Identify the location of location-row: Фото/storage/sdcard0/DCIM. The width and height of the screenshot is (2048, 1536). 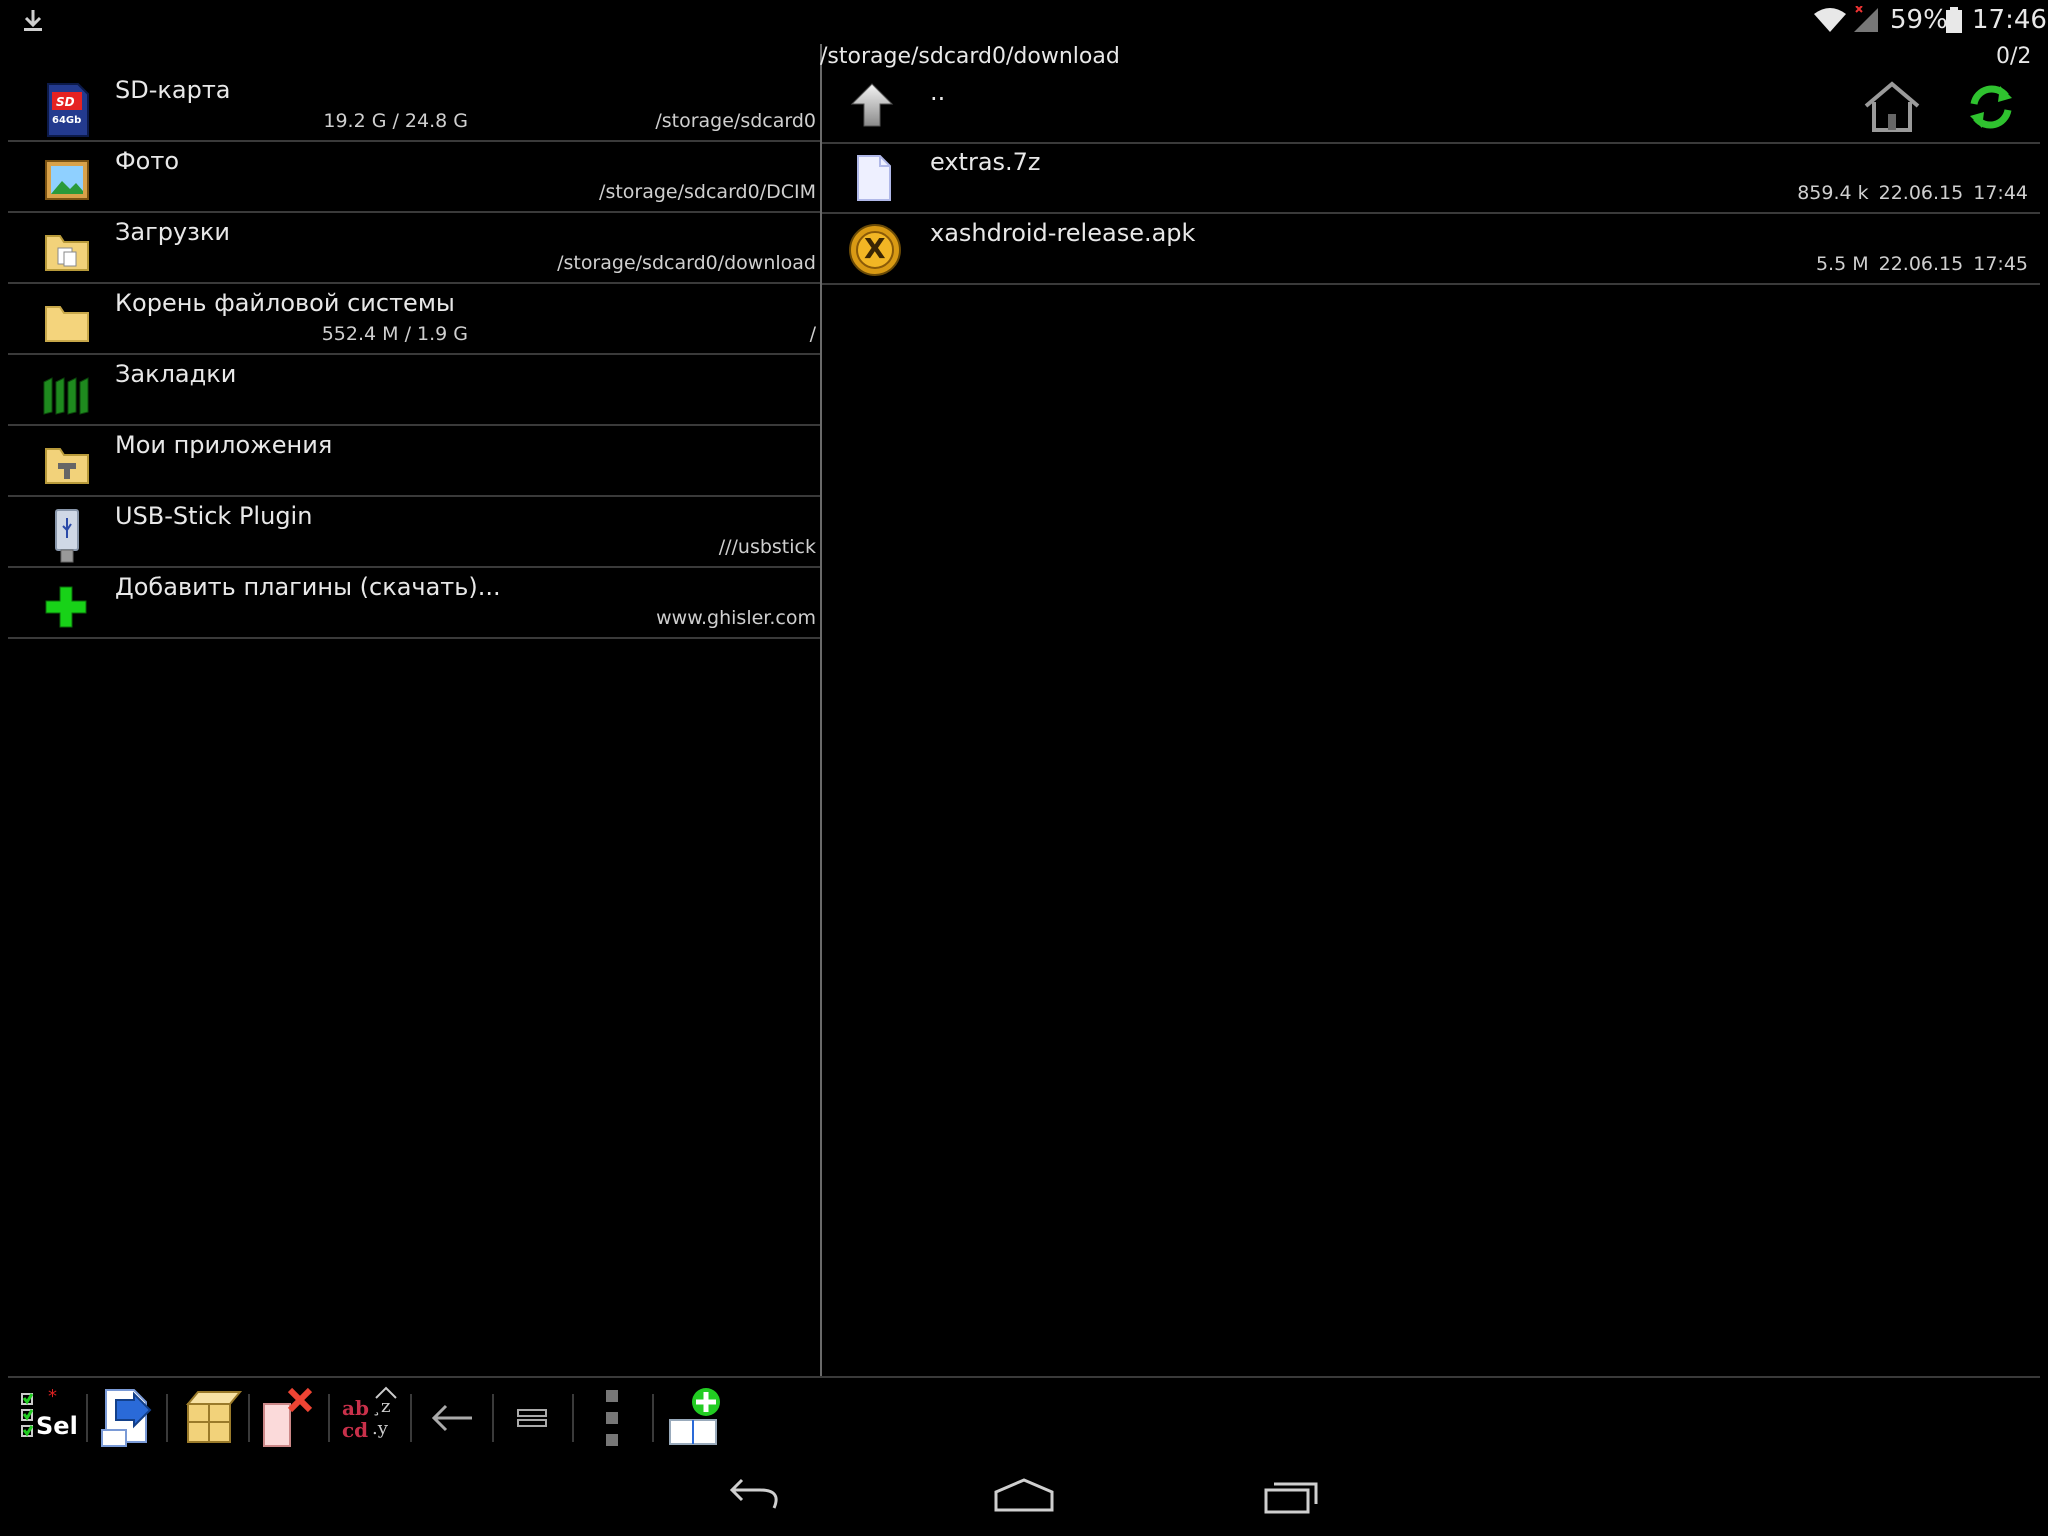
(414, 178).